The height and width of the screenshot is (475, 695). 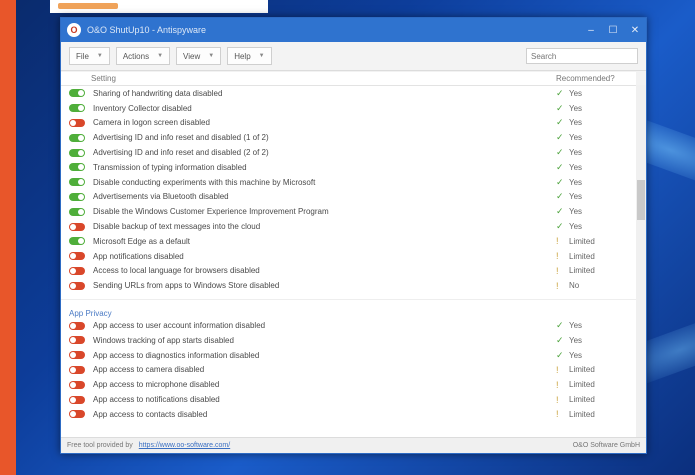 What do you see at coordinates (147, 30) in the screenshot?
I see `window-title: O&O ShutUp10 - Antispyware` at bounding box center [147, 30].